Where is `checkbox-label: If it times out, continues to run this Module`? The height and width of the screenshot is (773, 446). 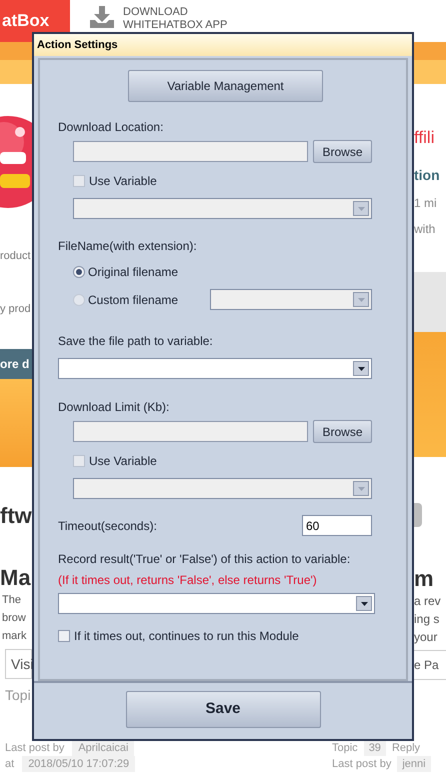
checkbox-label: If it times out, continues to run this Module is located at coordinates (186, 636).